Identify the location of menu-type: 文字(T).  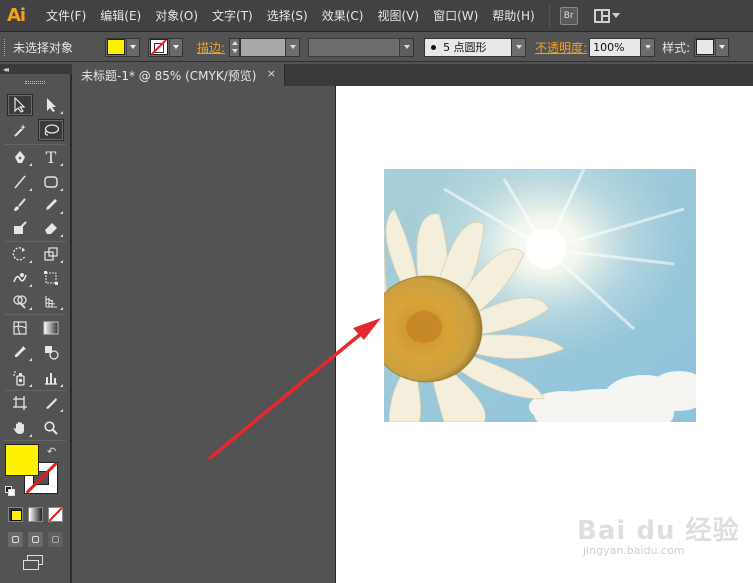
(232, 15).